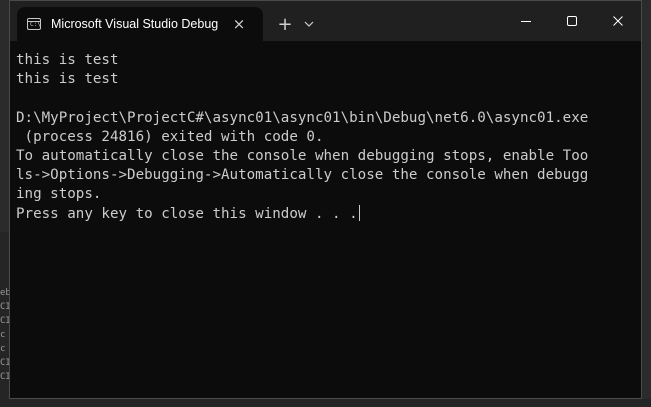 This screenshot has height=407, width=651. I want to click on scrollbar, so click(639, 219).